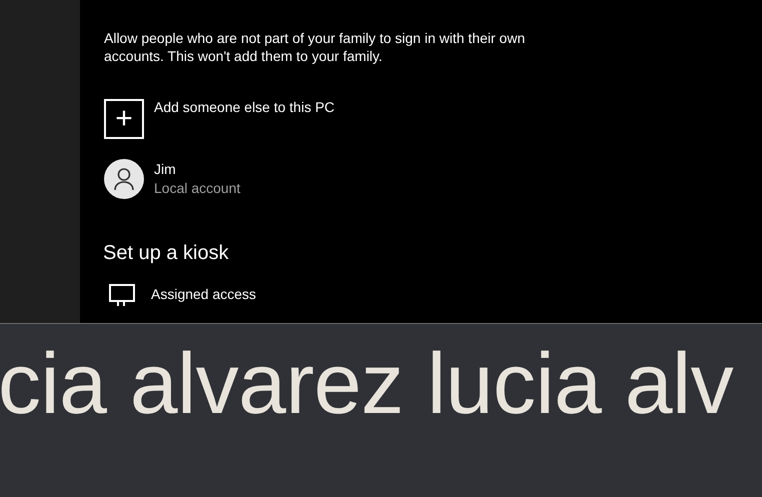 The width and height of the screenshot is (762, 497). I want to click on monitor-icon, so click(122, 295).